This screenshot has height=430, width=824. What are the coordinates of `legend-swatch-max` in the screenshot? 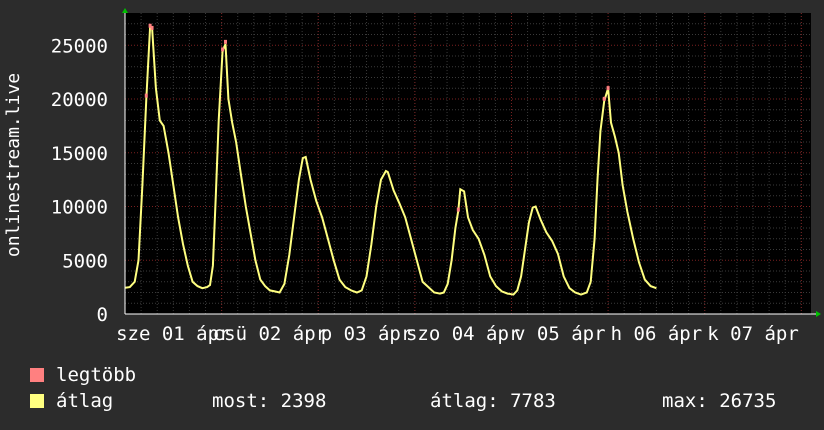 It's located at (37, 375).